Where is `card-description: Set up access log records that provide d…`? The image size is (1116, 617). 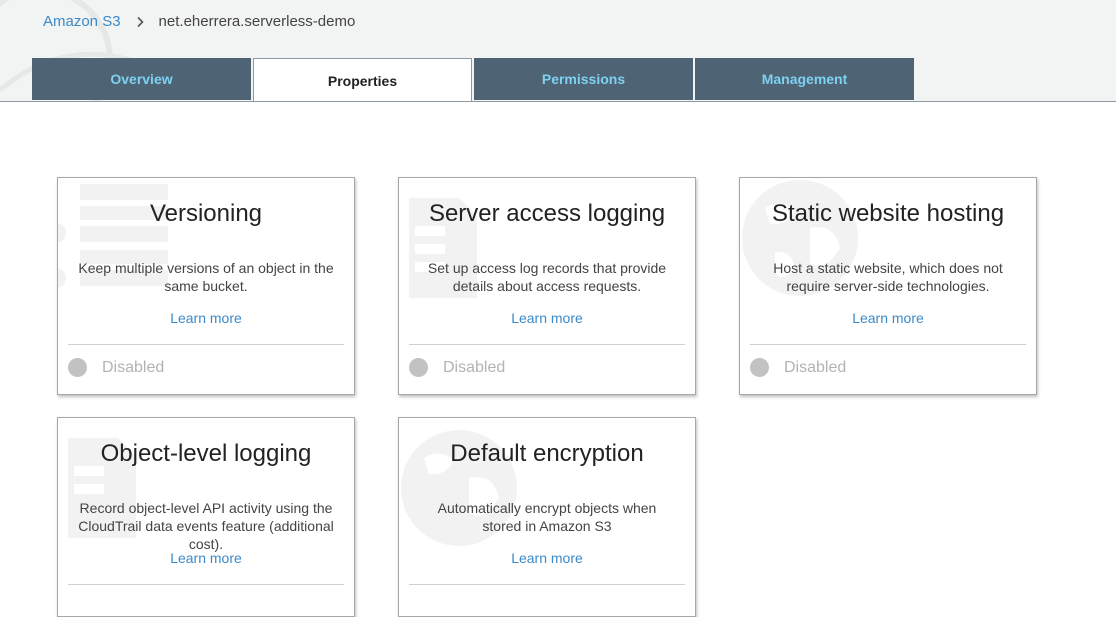
card-description: Set up access log records that provide d… is located at coordinates (547, 277).